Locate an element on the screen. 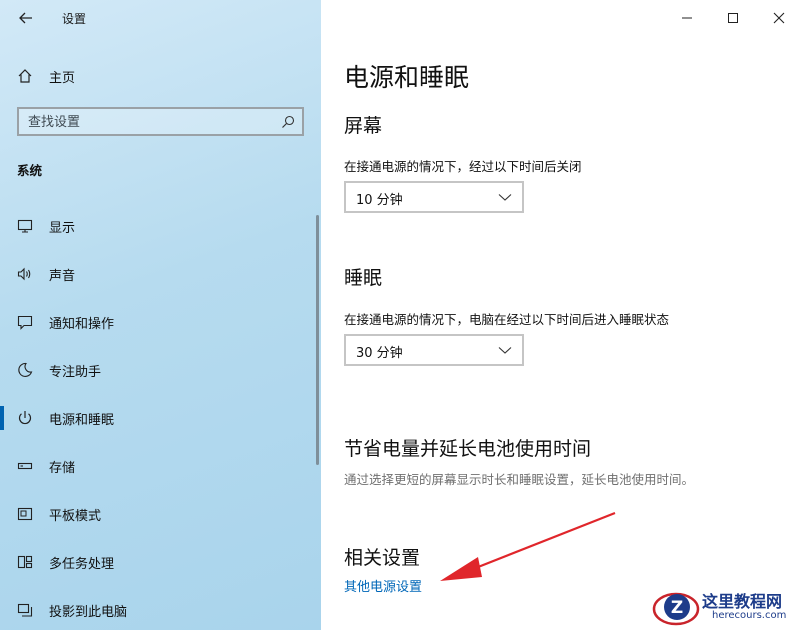  sidebar-item-label: 存储 is located at coordinates (62, 468).